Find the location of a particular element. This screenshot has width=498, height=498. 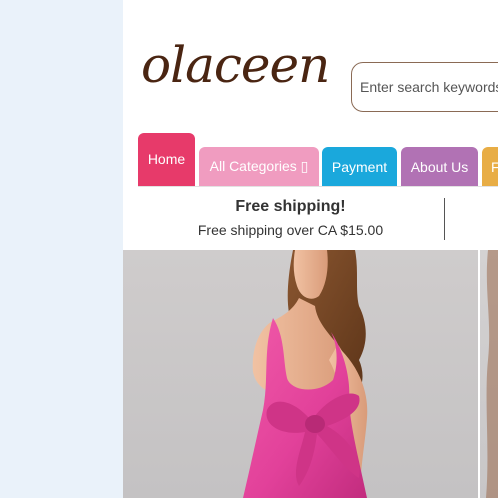

next-slide-photo is located at coordinates (492, 374).